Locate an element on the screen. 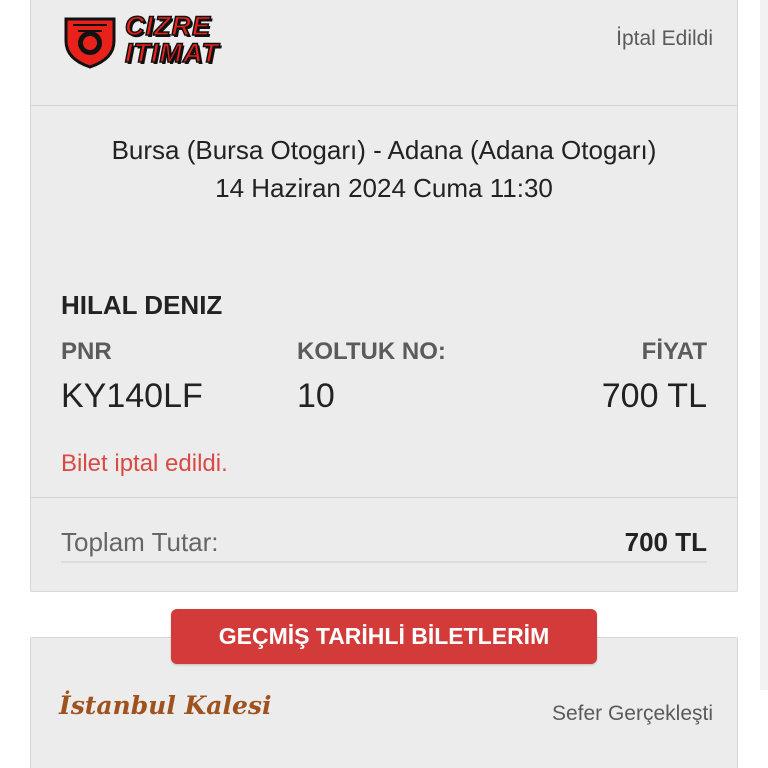 Image resolution: width=768 pixels, height=768 pixels. seat-label: KOLTUK NO: is located at coordinates (371, 351).